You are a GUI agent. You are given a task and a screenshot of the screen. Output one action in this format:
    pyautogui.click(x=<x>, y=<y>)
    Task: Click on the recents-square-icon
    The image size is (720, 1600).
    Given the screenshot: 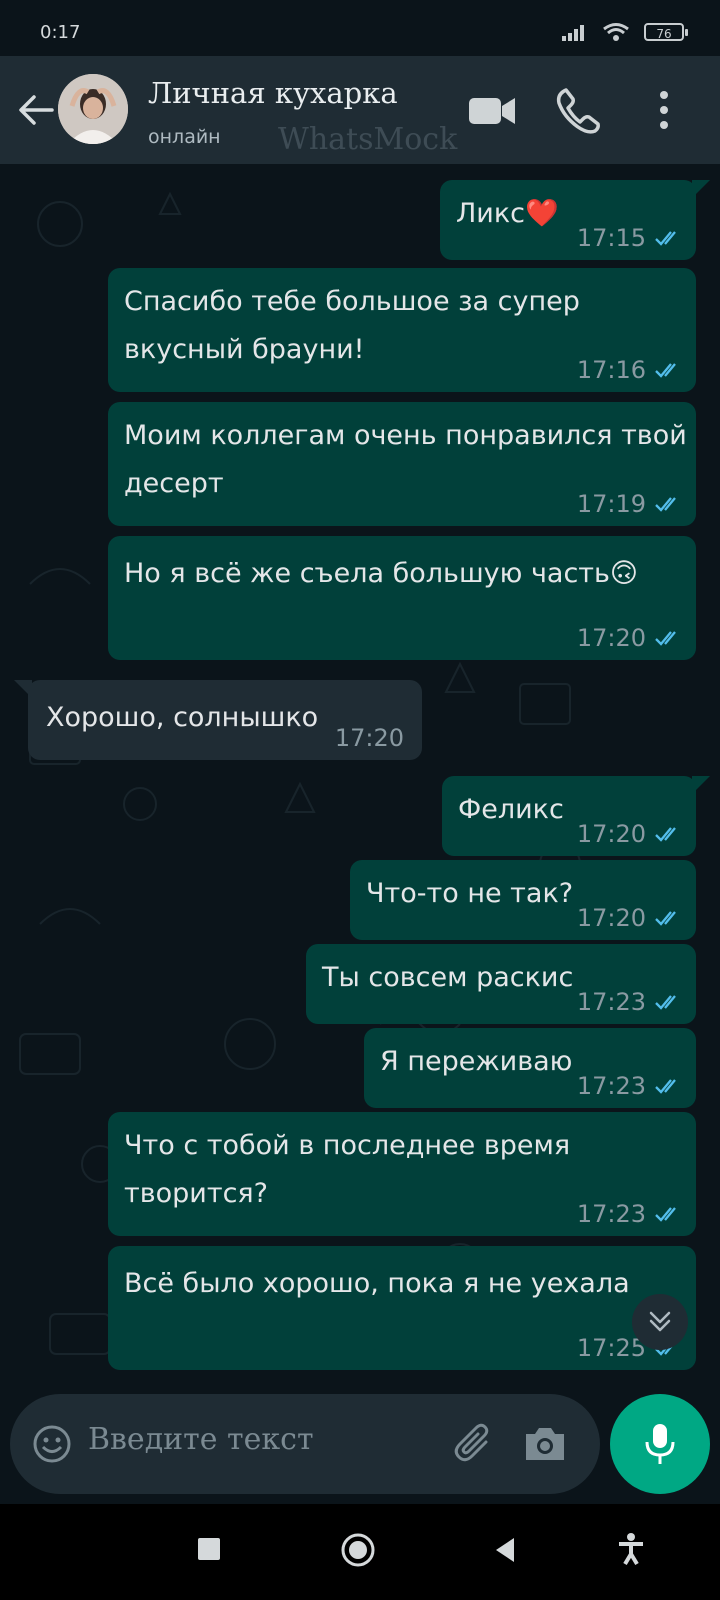 What is the action you would take?
    pyautogui.click(x=209, y=1549)
    